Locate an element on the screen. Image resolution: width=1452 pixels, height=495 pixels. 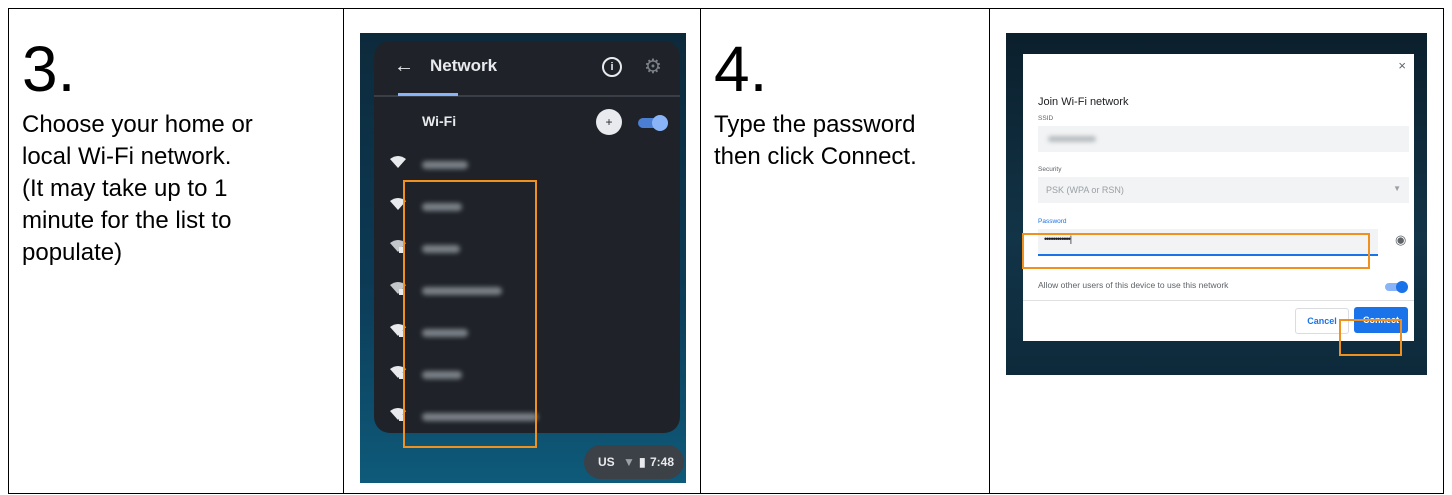
wifi-label: Wi-Fi is located at coordinates (439, 121).